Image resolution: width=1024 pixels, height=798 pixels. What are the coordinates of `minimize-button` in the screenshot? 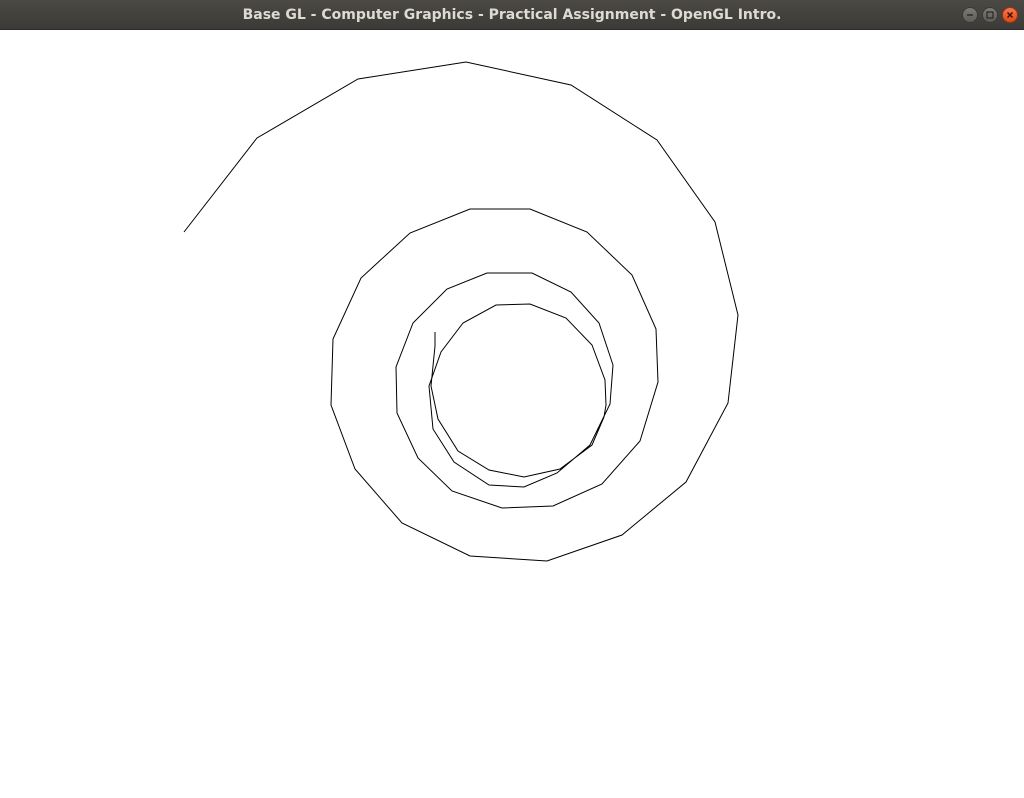 It's located at (970, 15).